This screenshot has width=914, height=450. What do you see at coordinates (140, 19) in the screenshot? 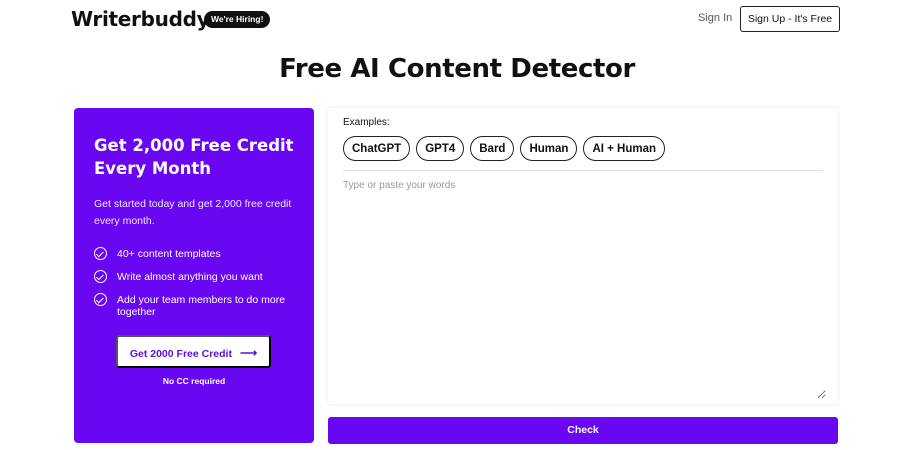
I see `writerbuddy-logo: Writerbuddy` at bounding box center [140, 19].